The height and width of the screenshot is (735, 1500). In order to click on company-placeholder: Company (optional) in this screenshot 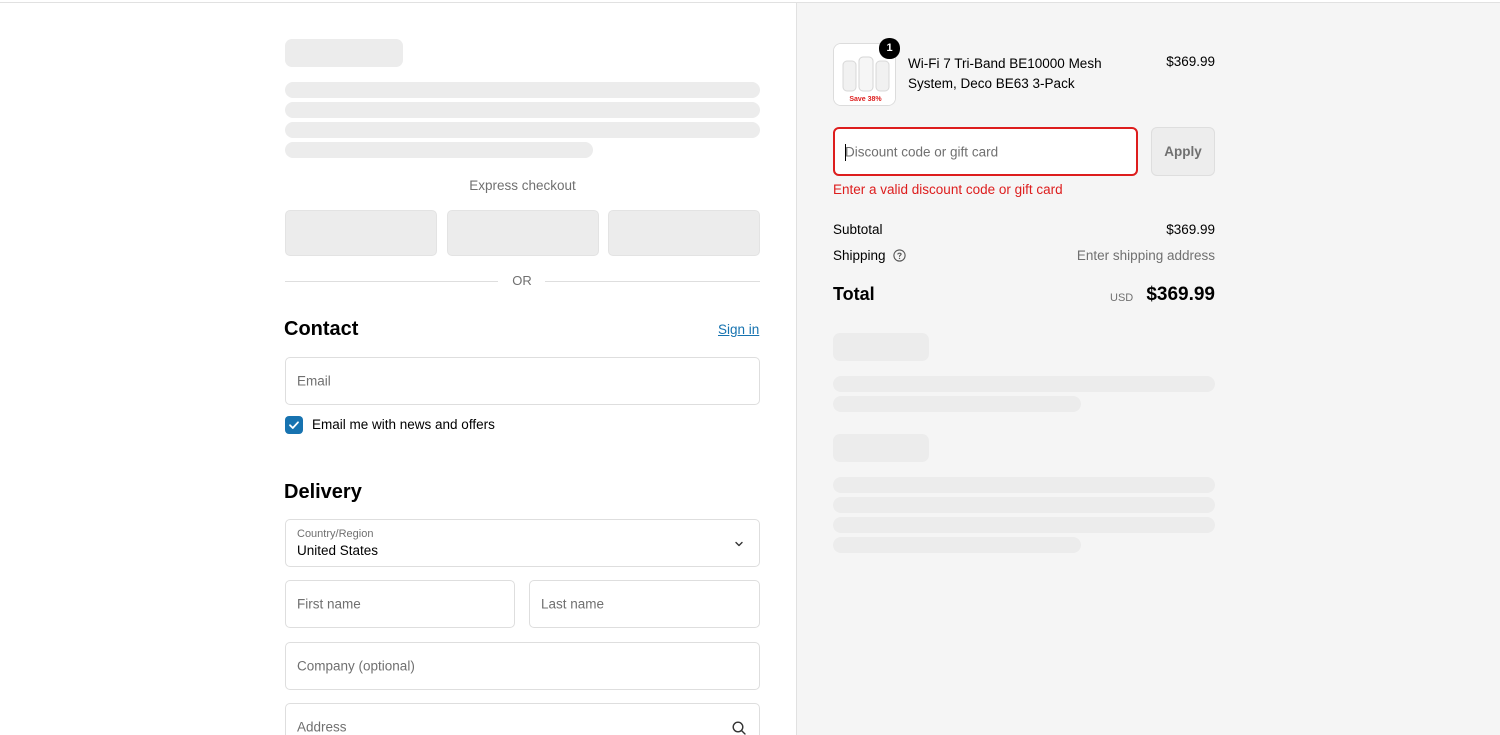, I will do `click(356, 666)`.